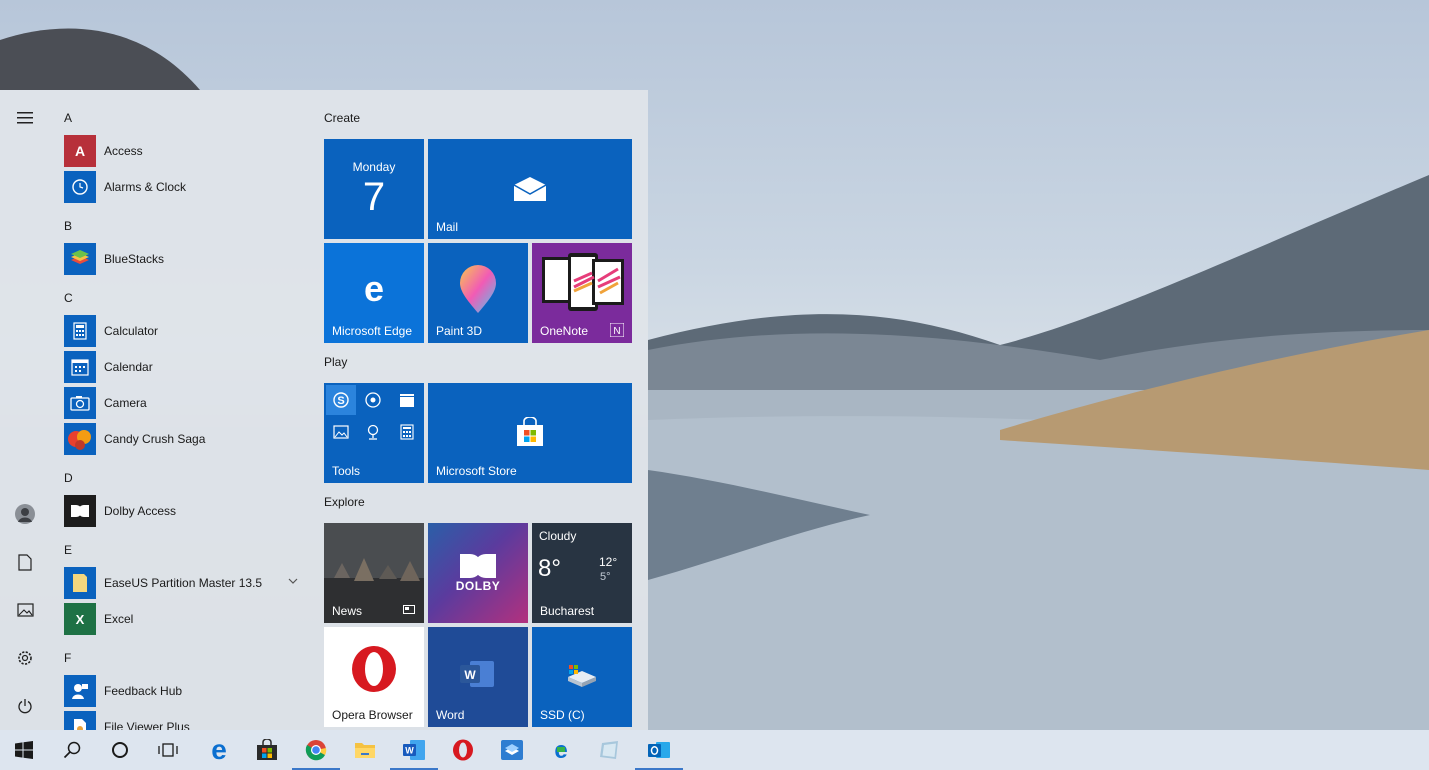 The image size is (1429, 770). Describe the element at coordinates (80, 439) in the screenshot. I see `candy-crush-icon` at that location.